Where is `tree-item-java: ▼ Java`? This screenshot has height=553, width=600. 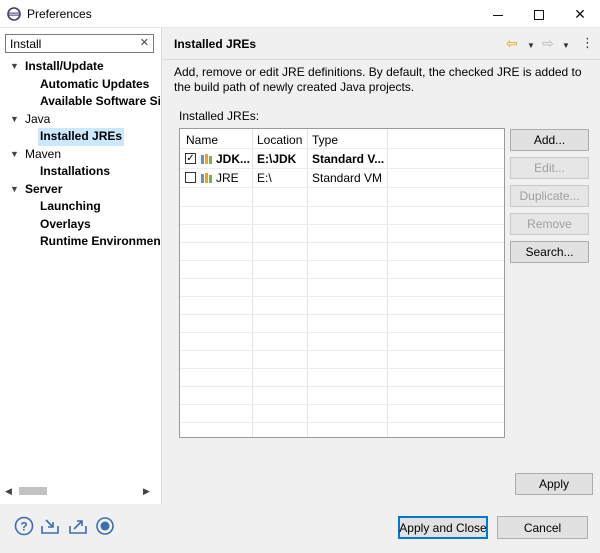 tree-item-java: ▼ Java is located at coordinates (80, 120).